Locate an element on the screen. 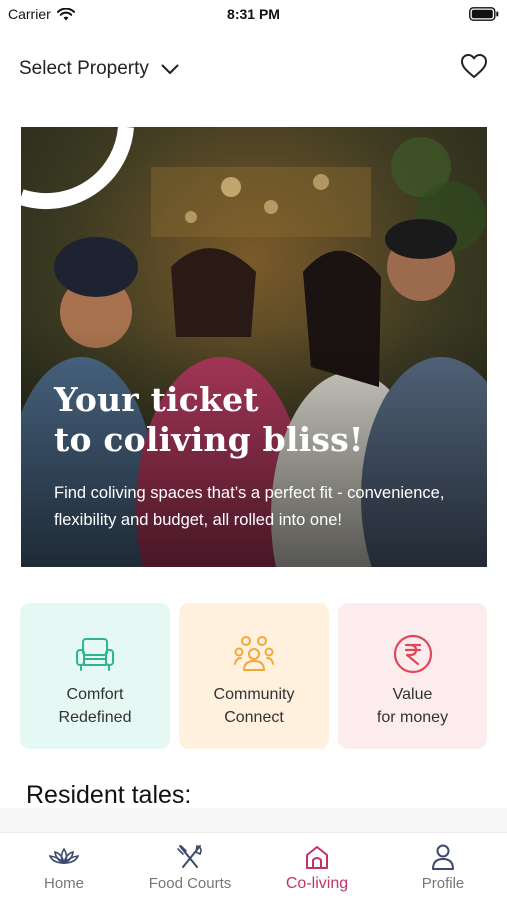  chevron-down-icon is located at coordinates (170, 69).